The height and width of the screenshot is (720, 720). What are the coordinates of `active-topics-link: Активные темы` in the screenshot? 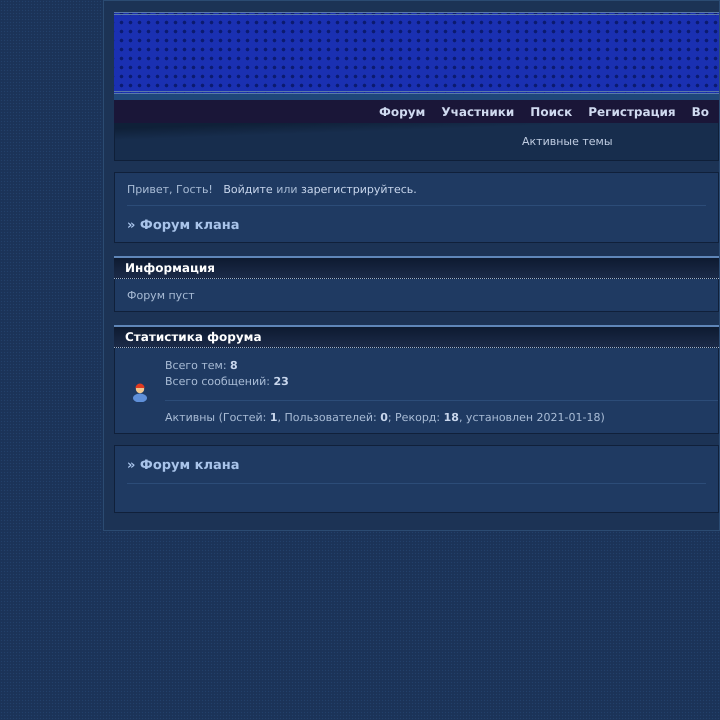 It's located at (567, 141).